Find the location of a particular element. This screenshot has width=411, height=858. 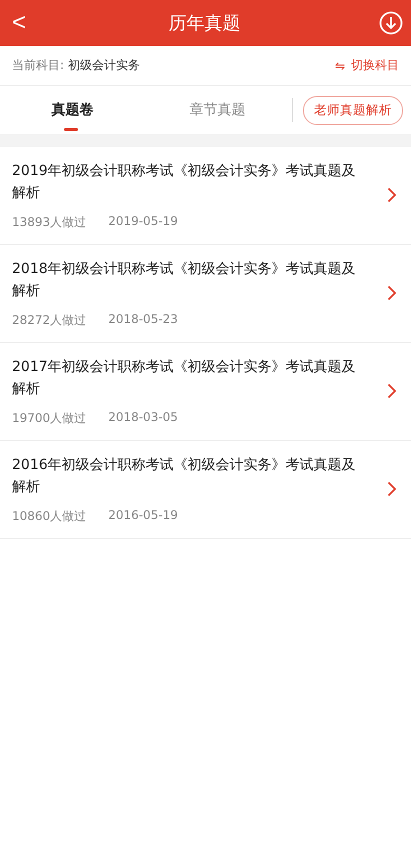

paper-date: 2018-05-23 is located at coordinates (143, 320).